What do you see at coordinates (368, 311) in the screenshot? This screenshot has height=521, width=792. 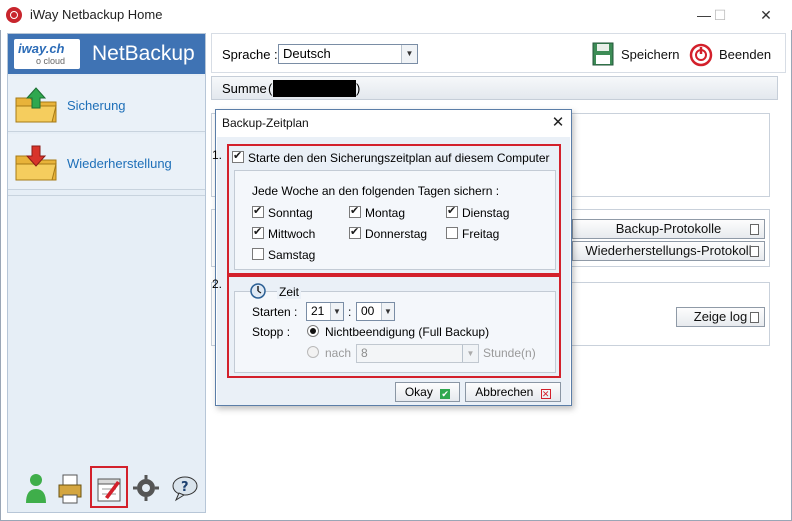 I see `start-minute-value: 00` at bounding box center [368, 311].